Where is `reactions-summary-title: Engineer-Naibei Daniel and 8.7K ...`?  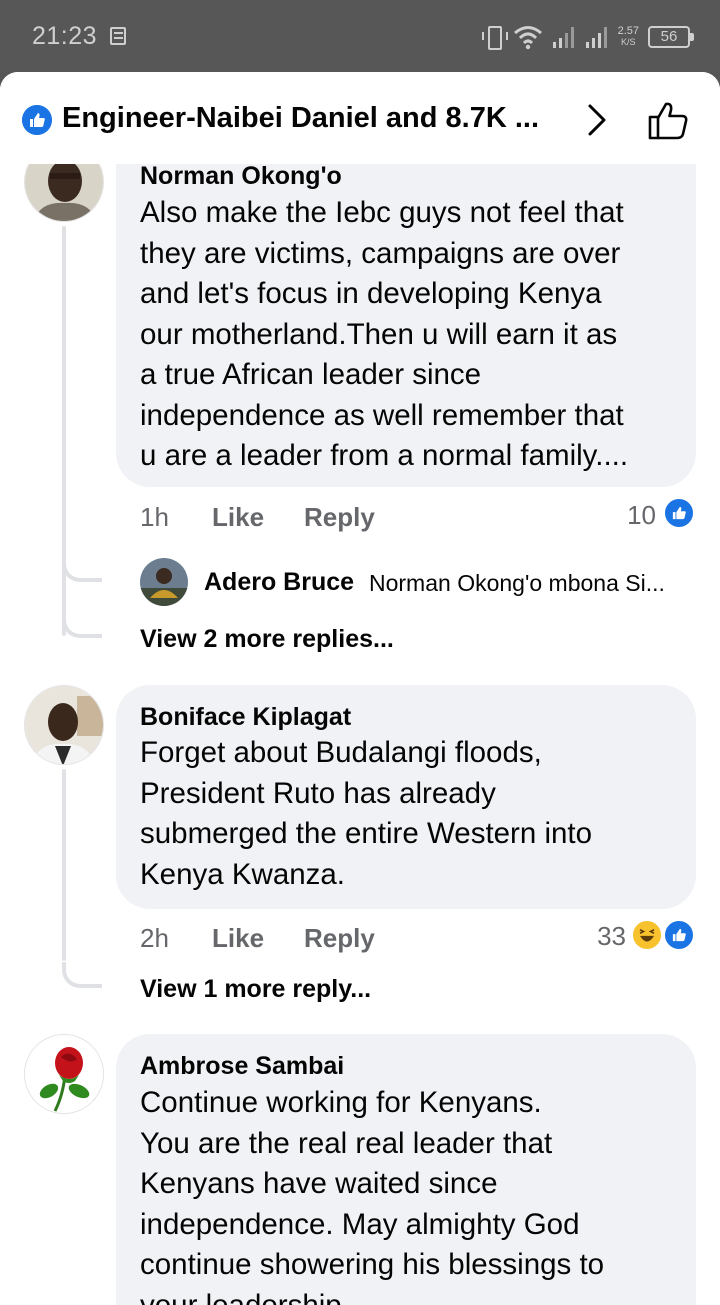 reactions-summary-title: Engineer-Naibei Daniel and 8.7K ... is located at coordinates (300, 118).